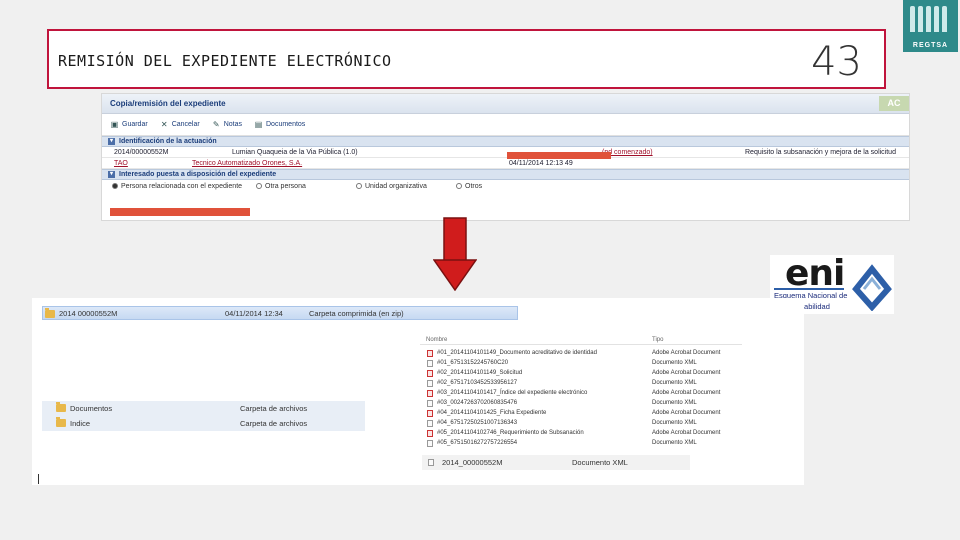 The image size is (960, 540). What do you see at coordinates (247, 163) in the screenshot?
I see `tecnico-link: Tecnico Automatizado Orones, S.A.` at bounding box center [247, 163].